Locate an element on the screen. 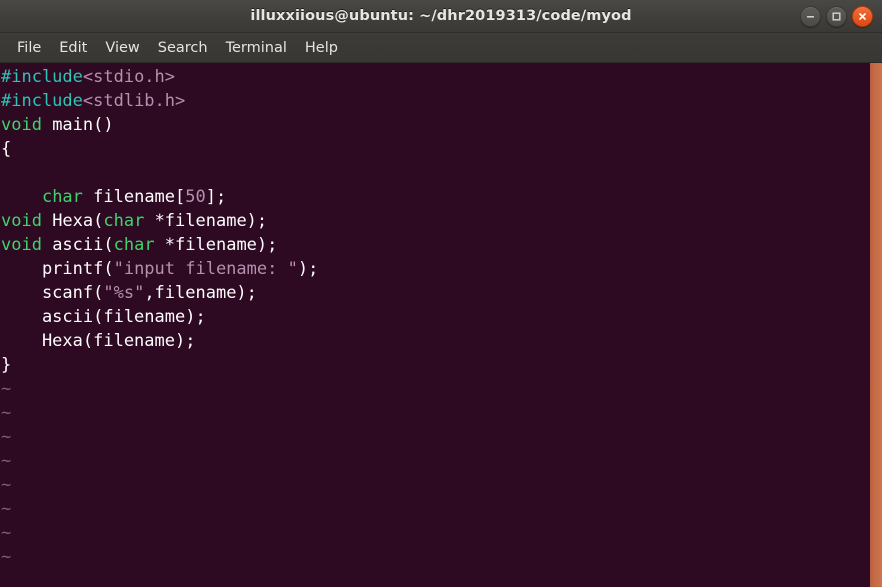 This screenshot has height=587, width=882. code-line: #include<stdlib.h> is located at coordinates (435, 101).